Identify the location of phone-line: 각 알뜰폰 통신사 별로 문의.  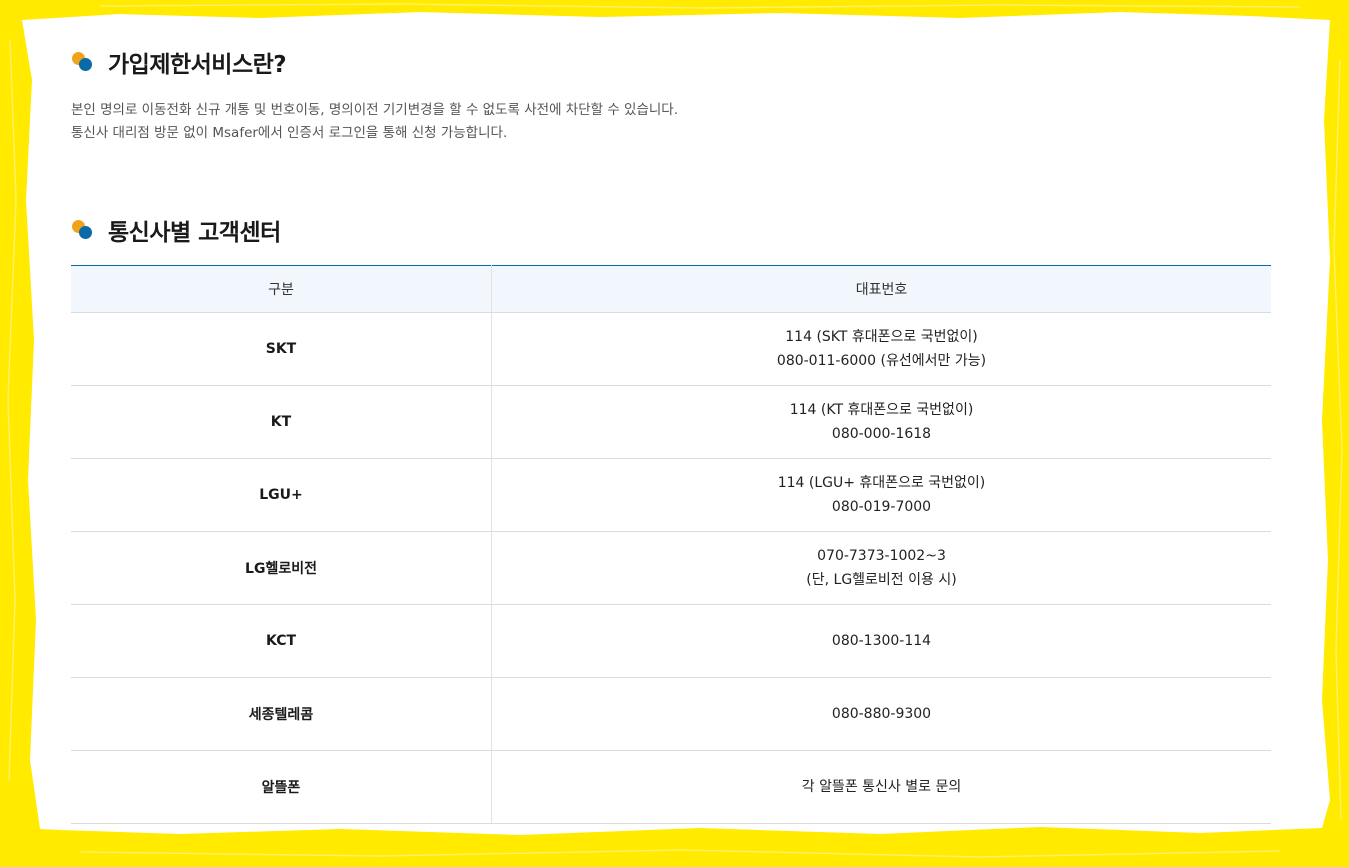
(881, 787).